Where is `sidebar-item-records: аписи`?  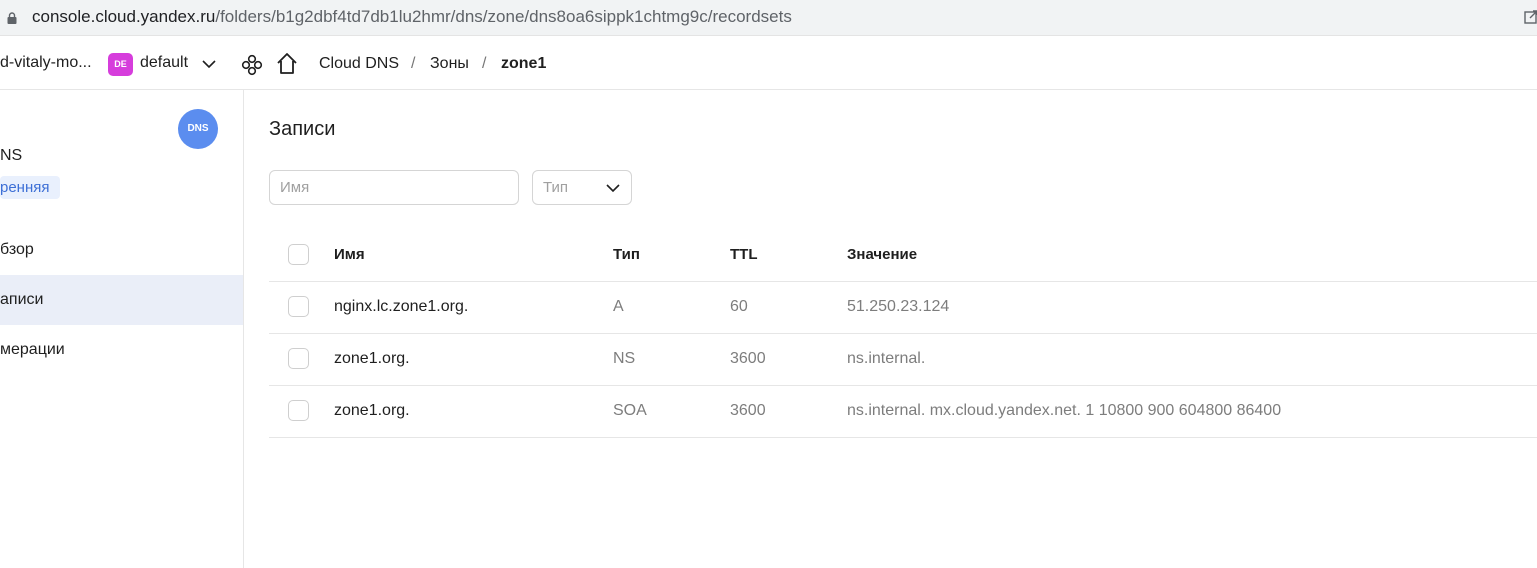
sidebar-item-records: аписи is located at coordinates (121, 300).